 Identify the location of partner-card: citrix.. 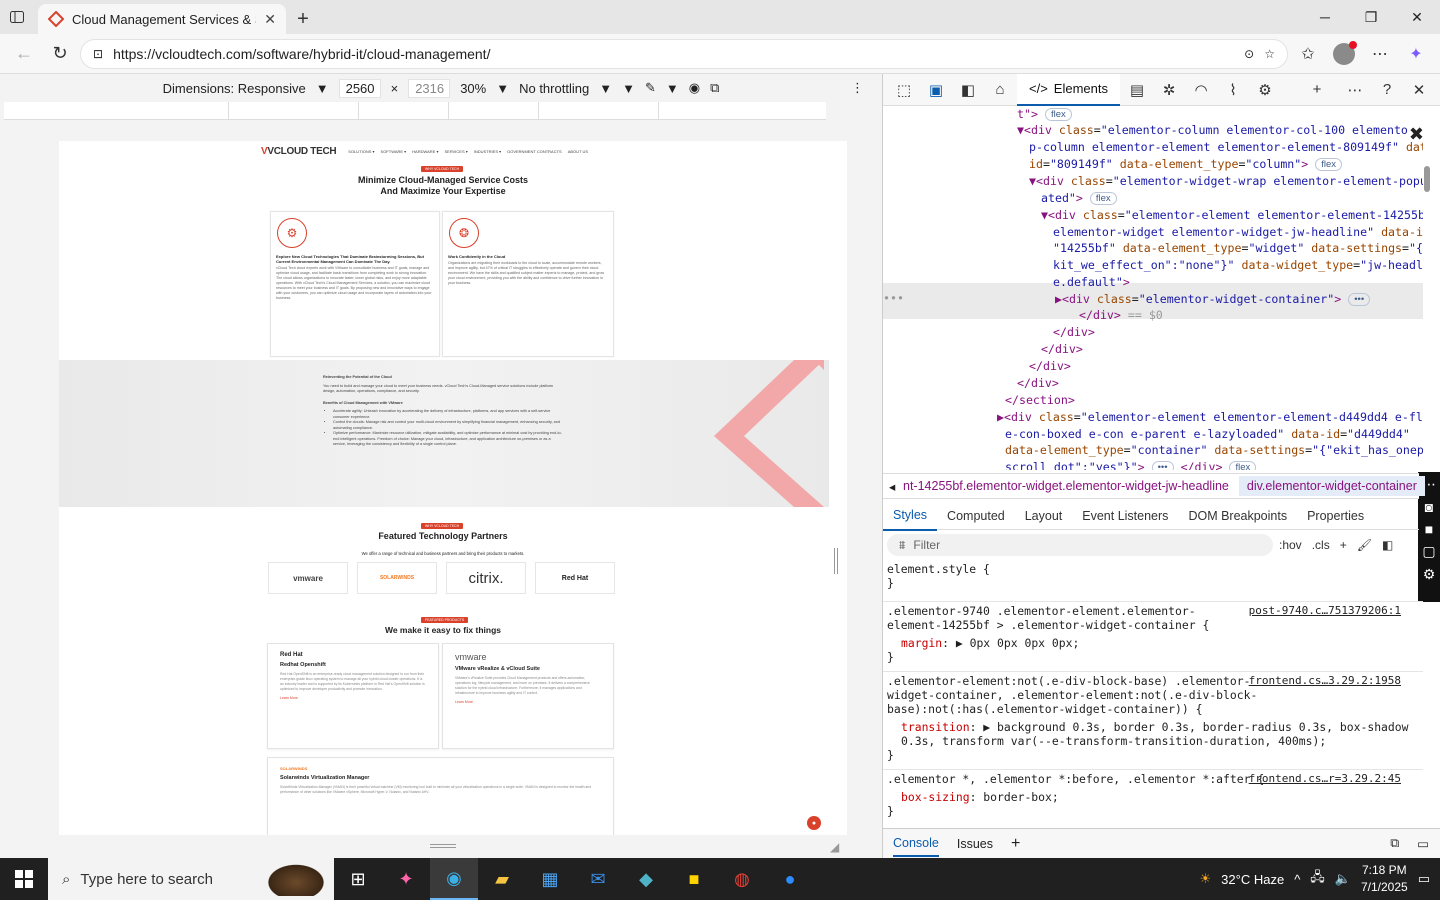
(486, 578).